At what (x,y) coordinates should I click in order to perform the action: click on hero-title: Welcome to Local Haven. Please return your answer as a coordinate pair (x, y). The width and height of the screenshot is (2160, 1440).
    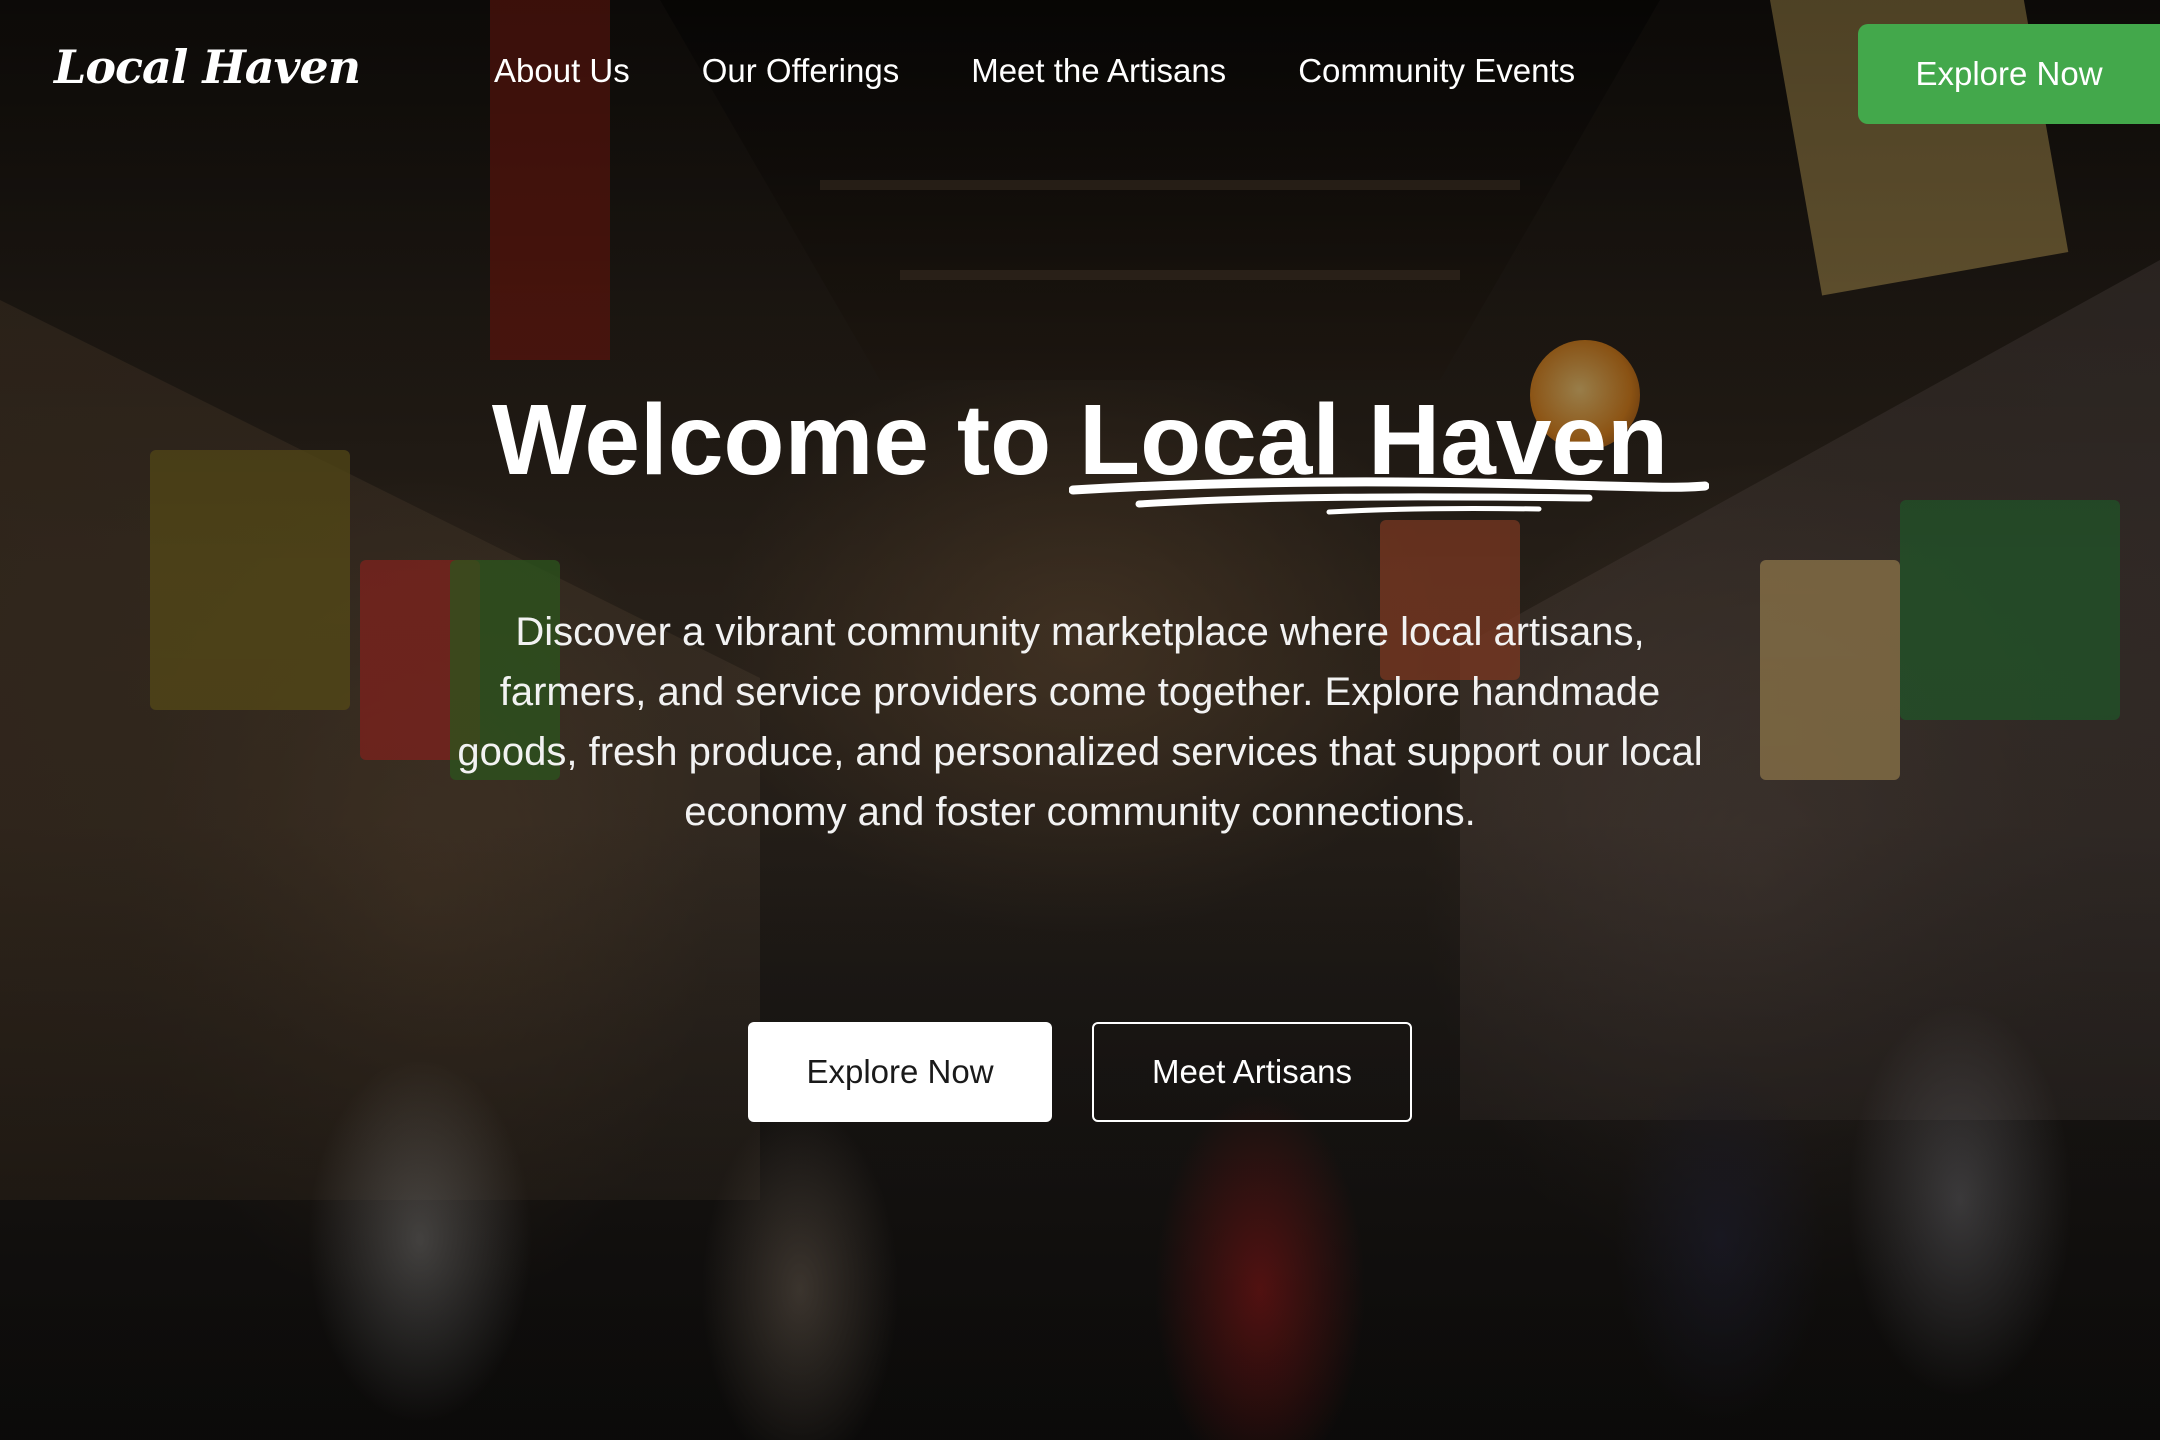
    Looking at the image, I should click on (1080, 447).